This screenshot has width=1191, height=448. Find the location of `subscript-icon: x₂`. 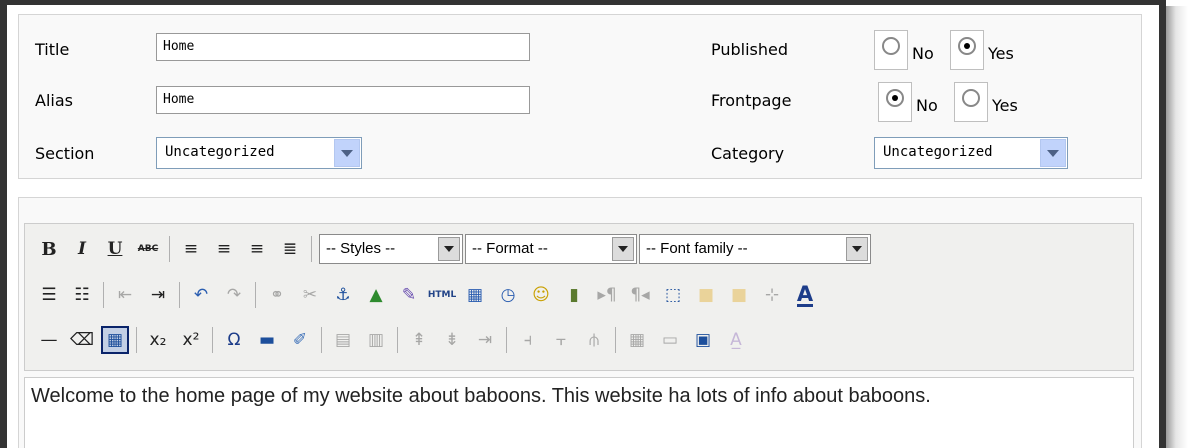

subscript-icon: x₂ is located at coordinates (158, 340).